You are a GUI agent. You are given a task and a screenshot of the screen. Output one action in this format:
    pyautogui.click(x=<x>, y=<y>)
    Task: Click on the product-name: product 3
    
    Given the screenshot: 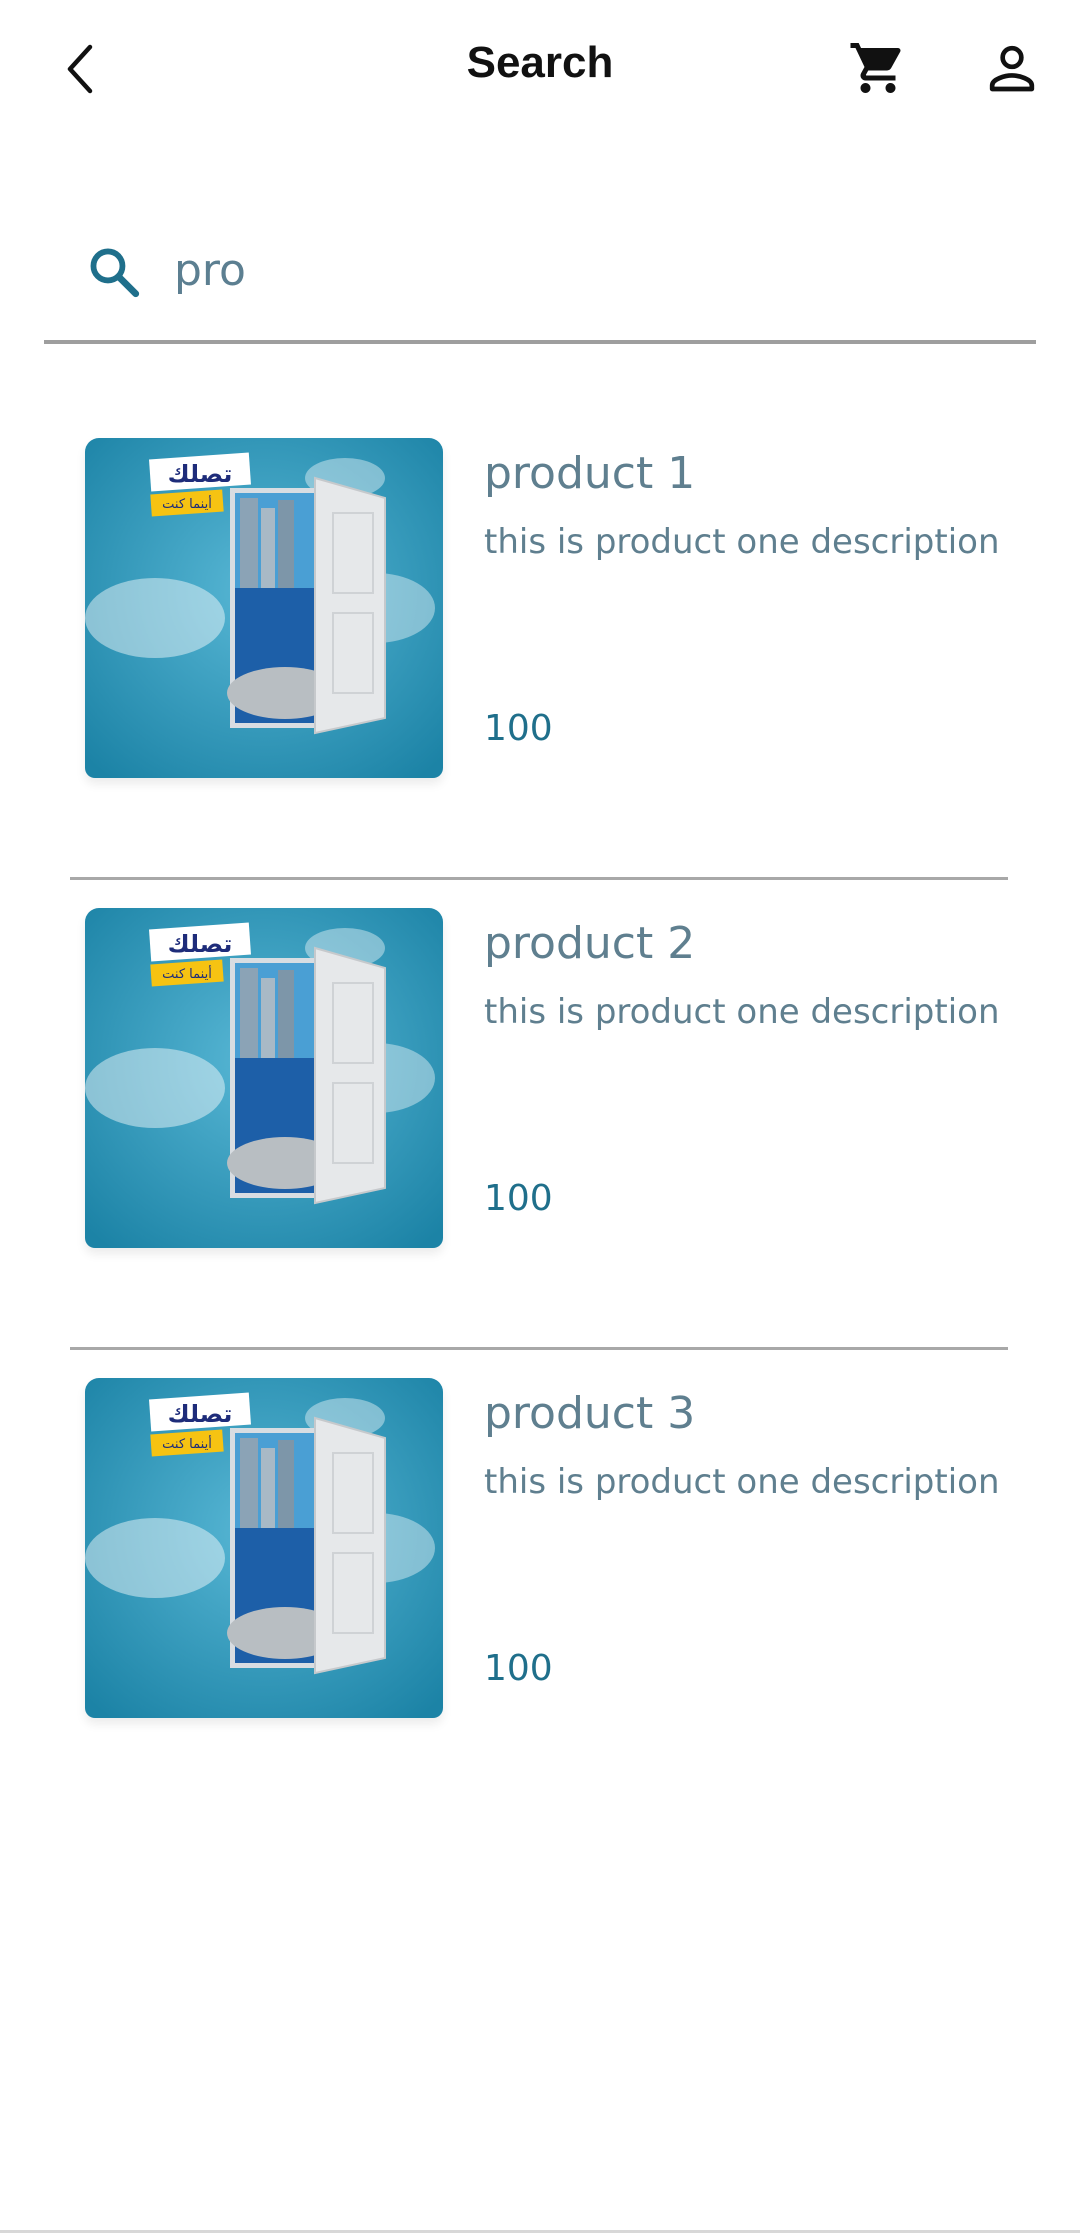 What is the action you would take?
    pyautogui.click(x=590, y=1413)
    